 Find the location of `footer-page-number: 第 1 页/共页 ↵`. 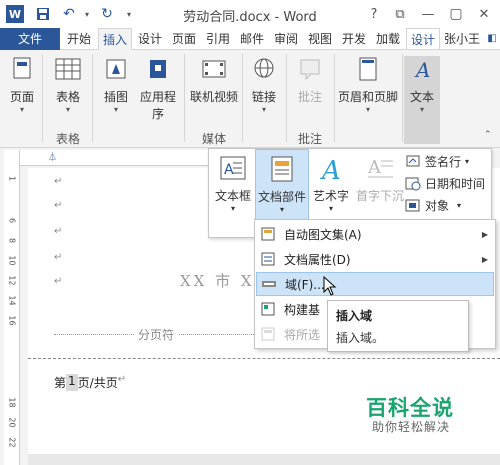

footer-page-number: 第 1 页/共页 ↵ is located at coordinates (90, 382).